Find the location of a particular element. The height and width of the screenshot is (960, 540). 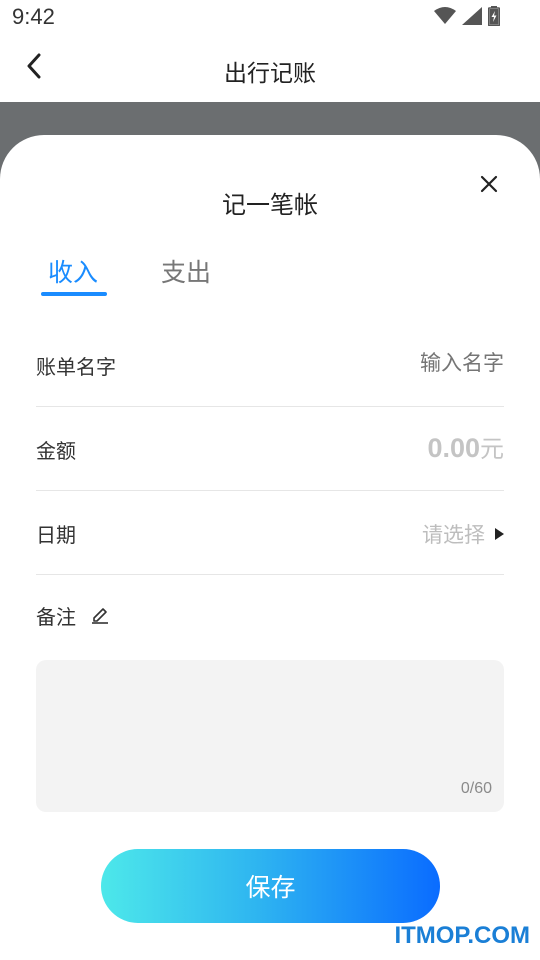

bill-name-input is located at coordinates (404, 363).